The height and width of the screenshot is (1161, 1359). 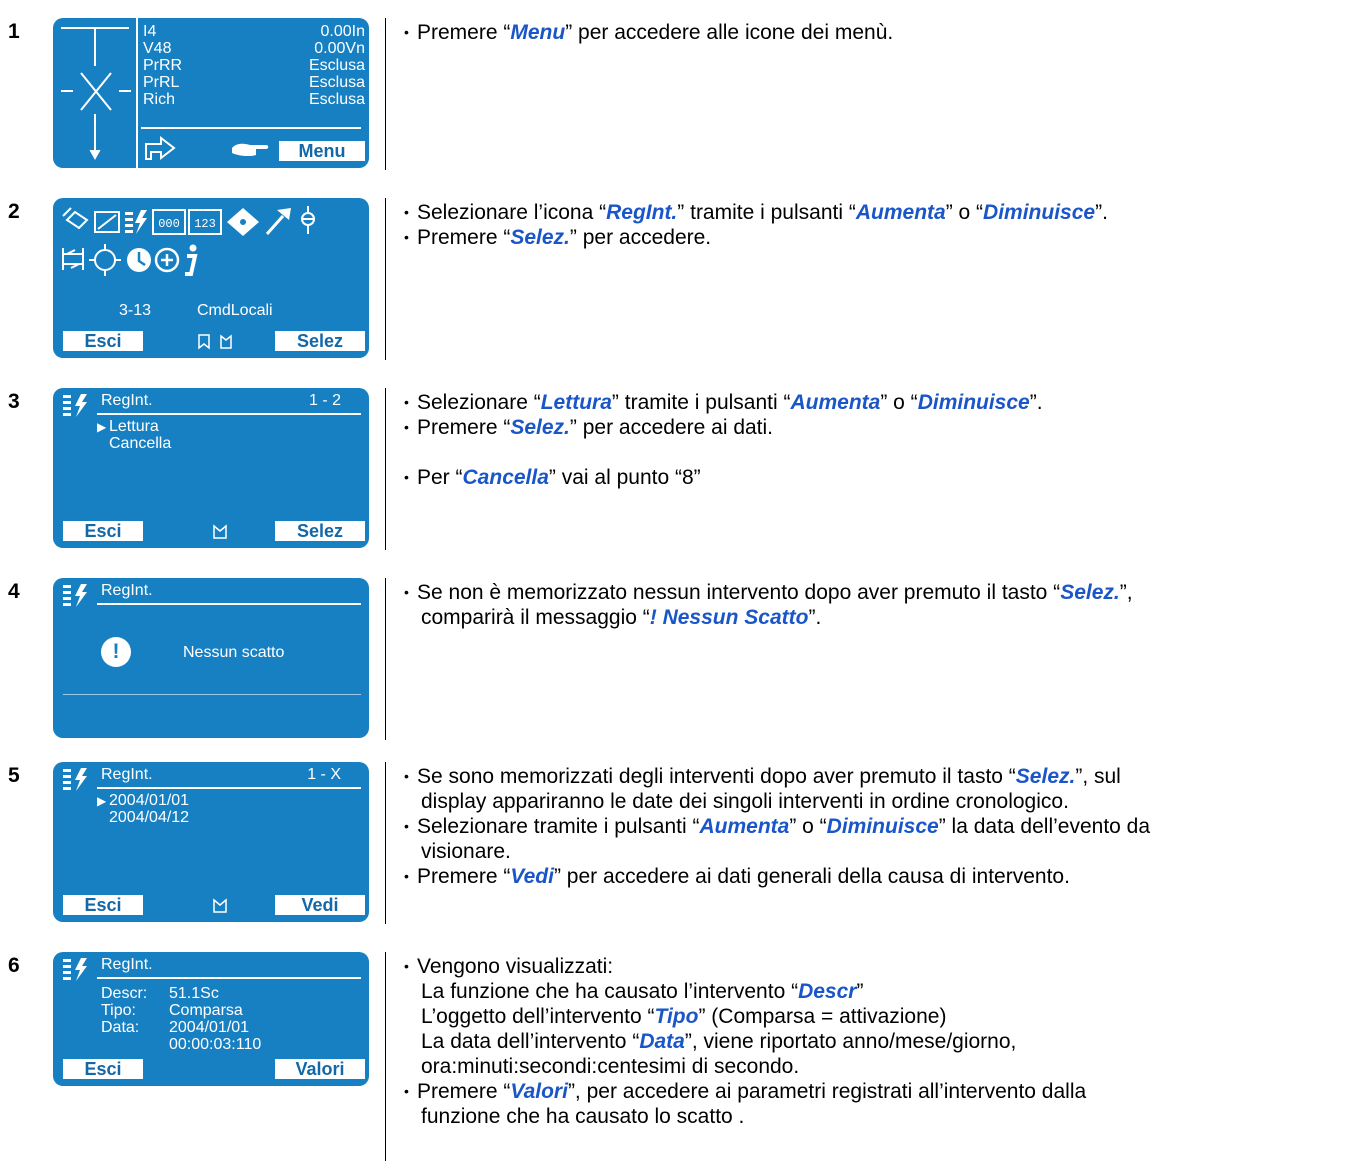 What do you see at coordinates (107, 222) in the screenshot?
I see `meter-icon` at bounding box center [107, 222].